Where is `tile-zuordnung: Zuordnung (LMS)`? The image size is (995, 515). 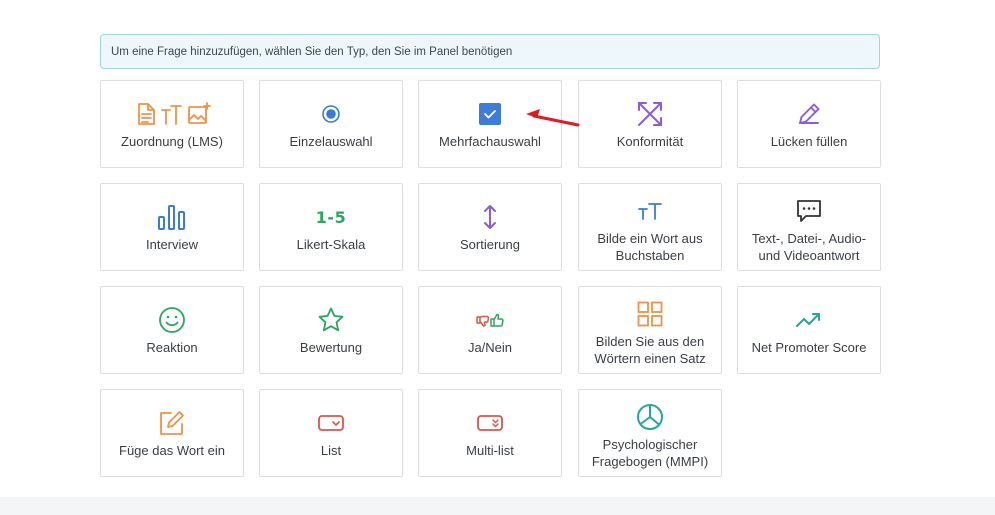 tile-zuordnung: Zuordnung (LMS) is located at coordinates (172, 124).